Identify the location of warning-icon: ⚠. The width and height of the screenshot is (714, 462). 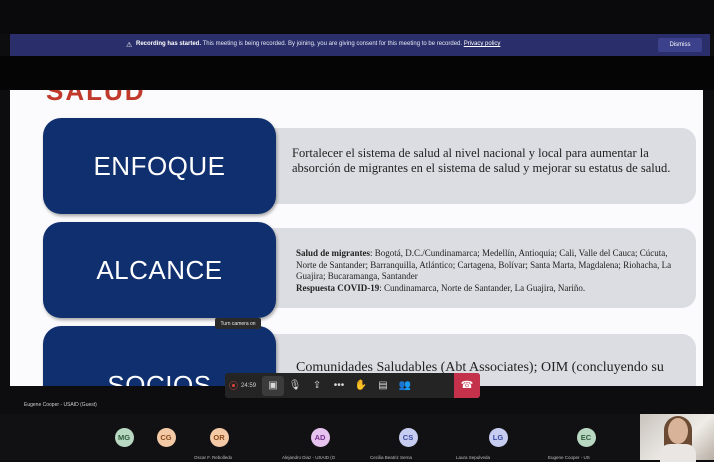
(129, 45).